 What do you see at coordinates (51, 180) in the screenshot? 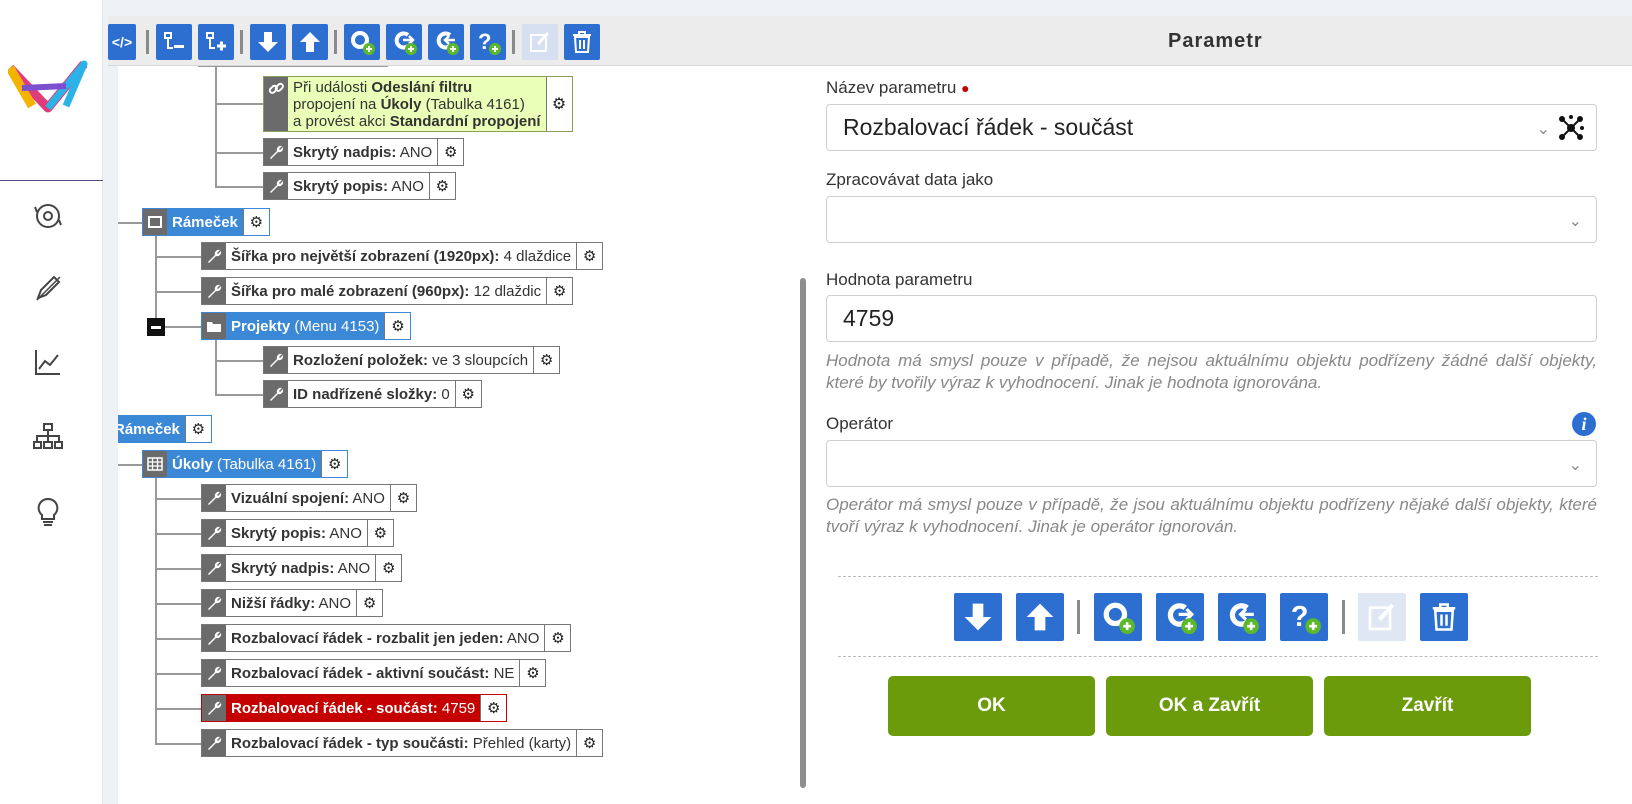
I see `rail-divider` at bounding box center [51, 180].